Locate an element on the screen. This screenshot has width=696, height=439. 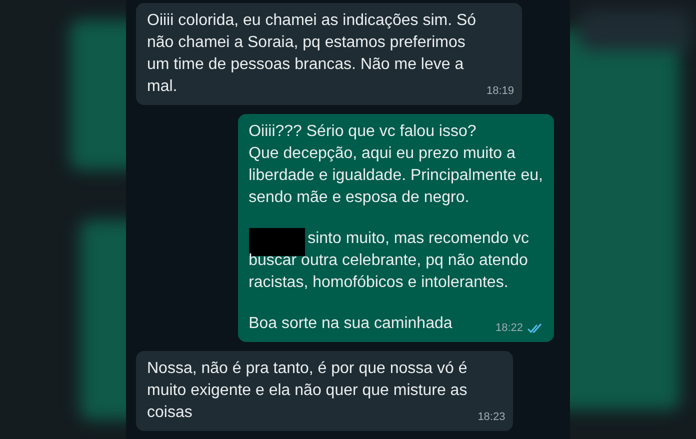
message-text: Oiiii??? Sério que vc falou isso? Que decepção, aqui eu prezo muito a liberdade e igualdade. Principalmente eu, sendo mãe e esposa de negro. is located at coordinates (395, 164).